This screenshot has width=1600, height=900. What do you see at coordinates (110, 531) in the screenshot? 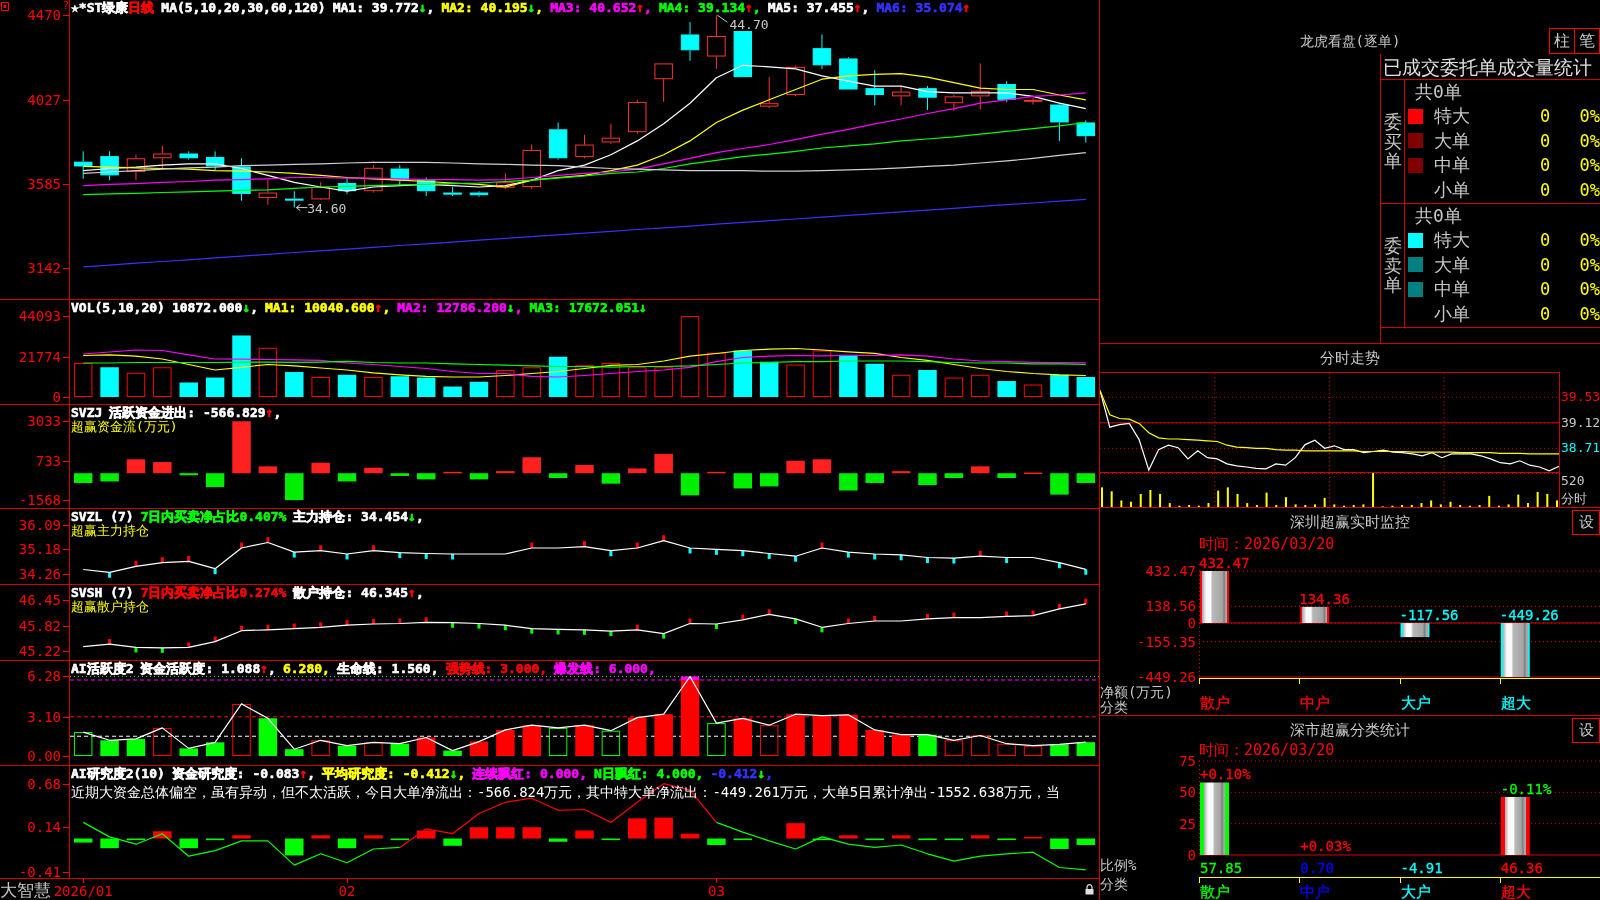
I see `indicator-title: 超赢主力持仓` at bounding box center [110, 531].